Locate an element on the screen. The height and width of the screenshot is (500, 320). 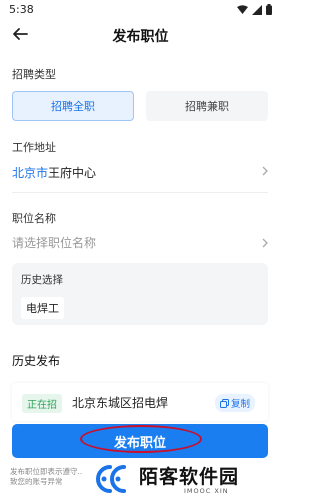
history-posts-label: 历史发布 is located at coordinates (36, 361).